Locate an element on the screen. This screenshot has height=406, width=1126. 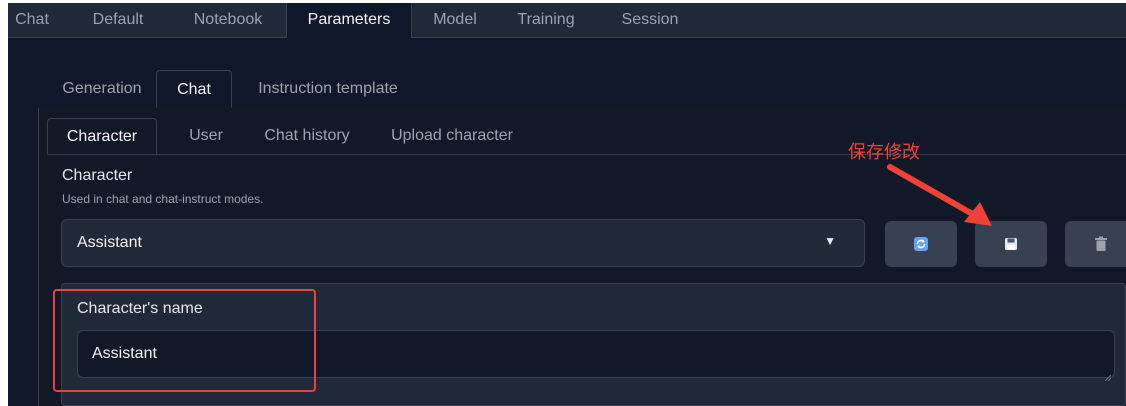
tab-user: User is located at coordinates (206, 136).